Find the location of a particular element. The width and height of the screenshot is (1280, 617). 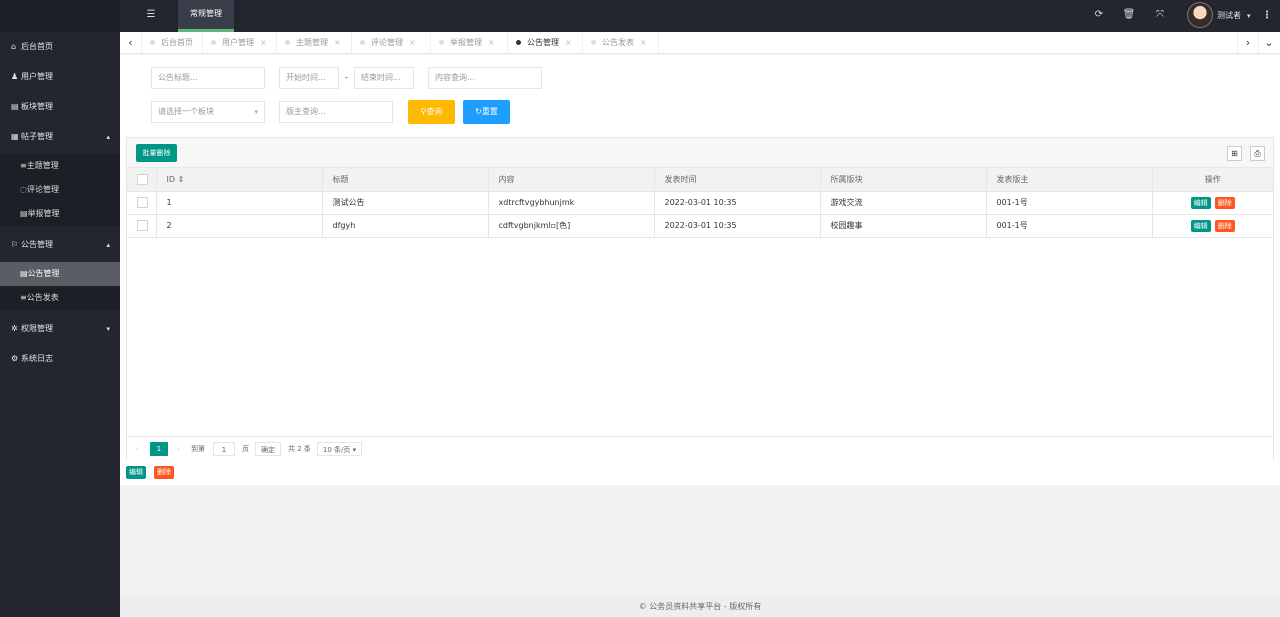

sidebar-item-label: 帖子管理 is located at coordinates (37, 136).